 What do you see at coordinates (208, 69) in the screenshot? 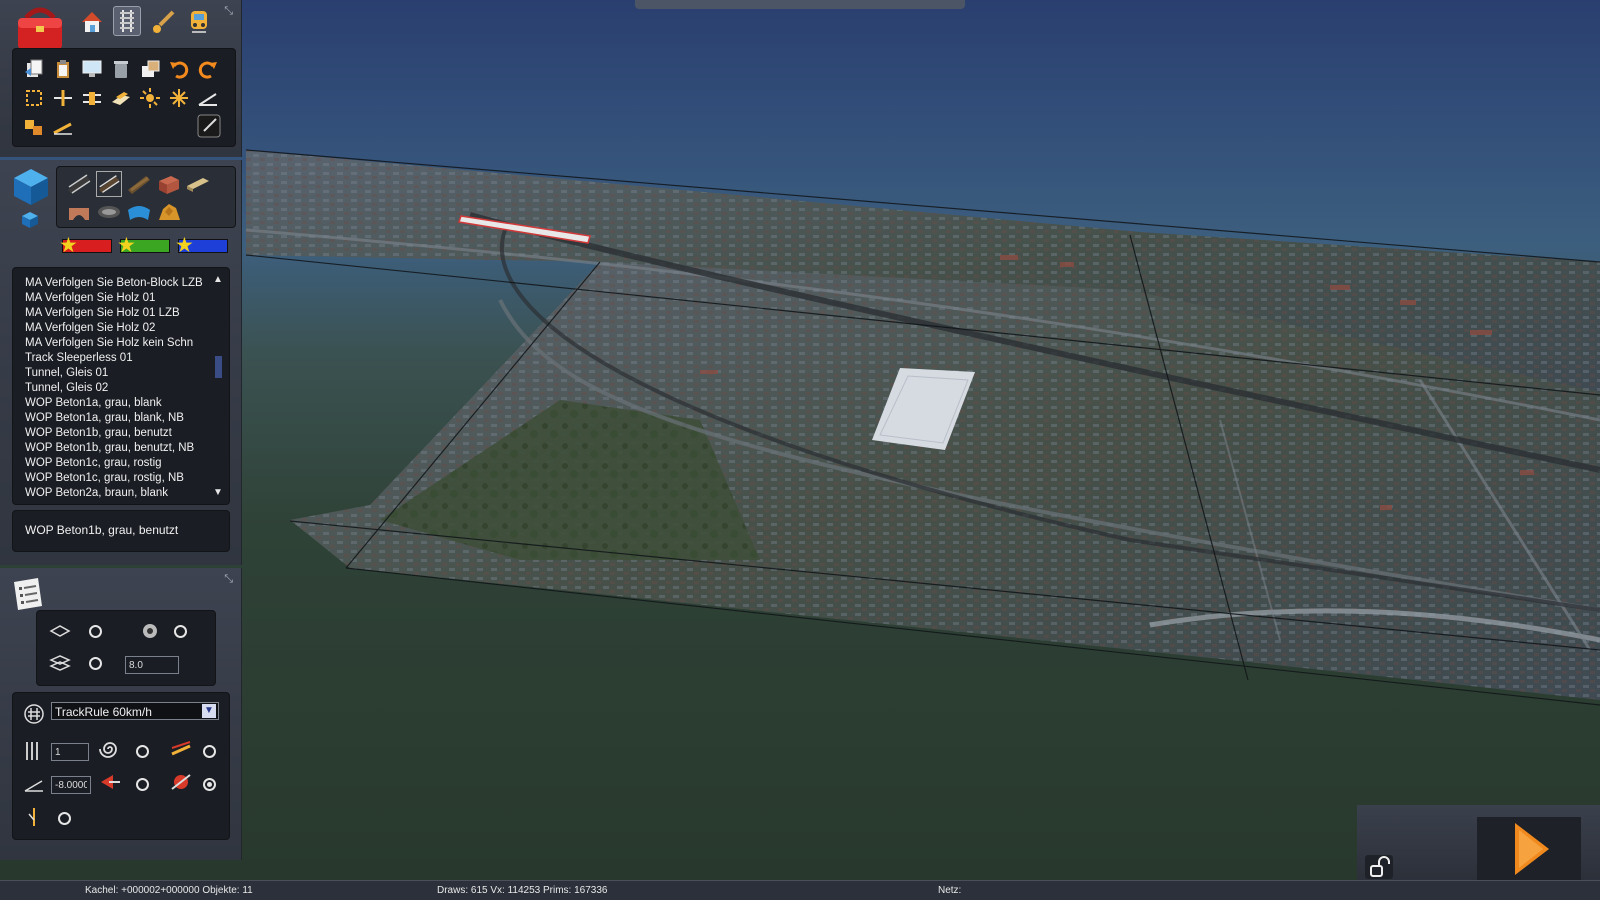
I see `redo-icon` at bounding box center [208, 69].